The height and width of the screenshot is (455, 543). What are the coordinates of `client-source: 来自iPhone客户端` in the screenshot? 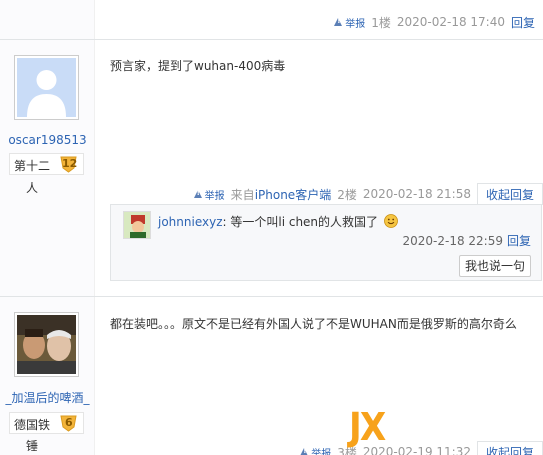 It's located at (281, 194).